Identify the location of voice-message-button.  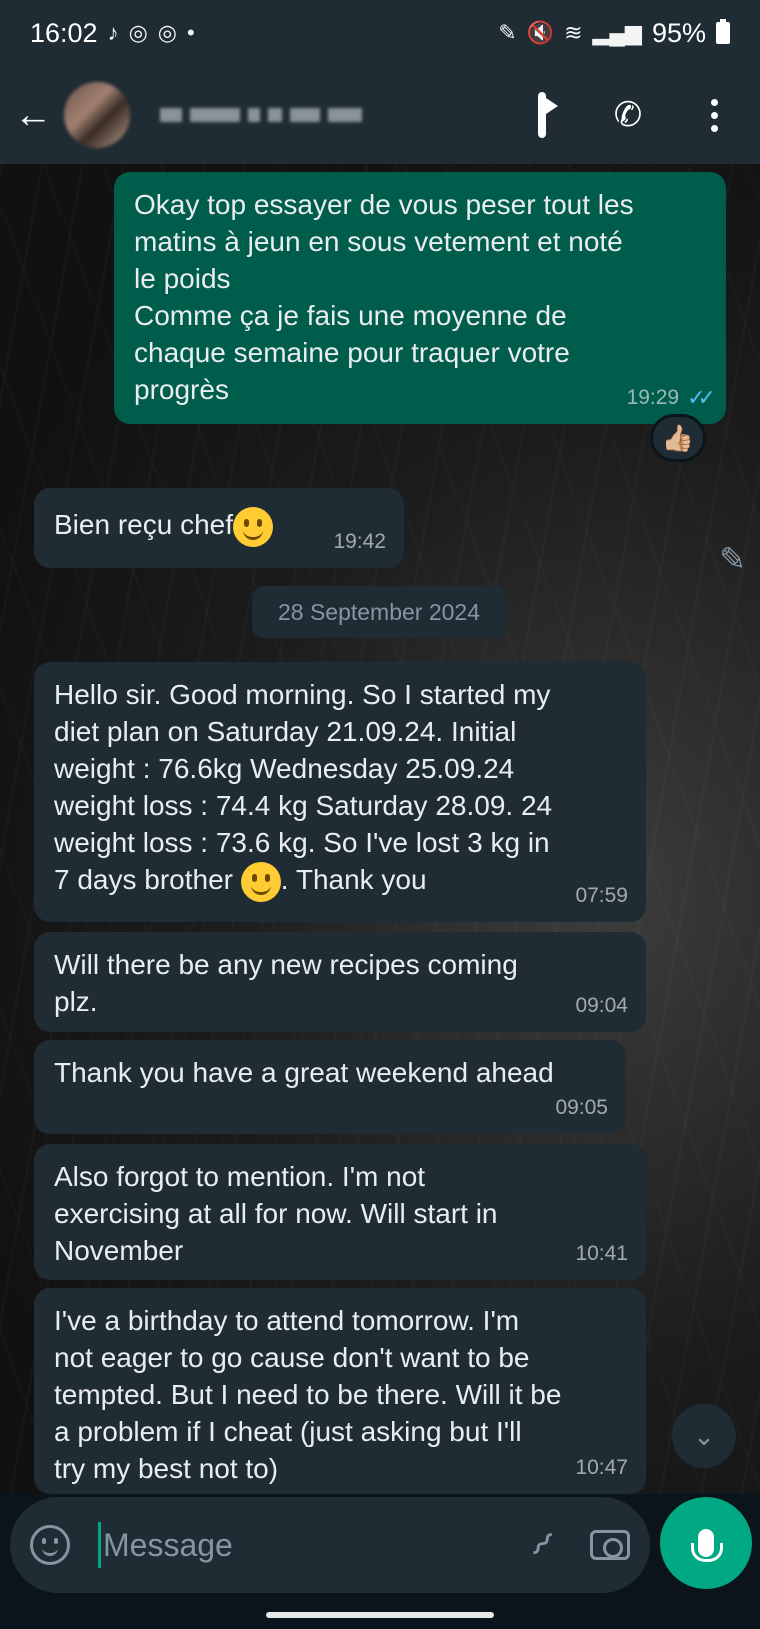
(706, 1543).